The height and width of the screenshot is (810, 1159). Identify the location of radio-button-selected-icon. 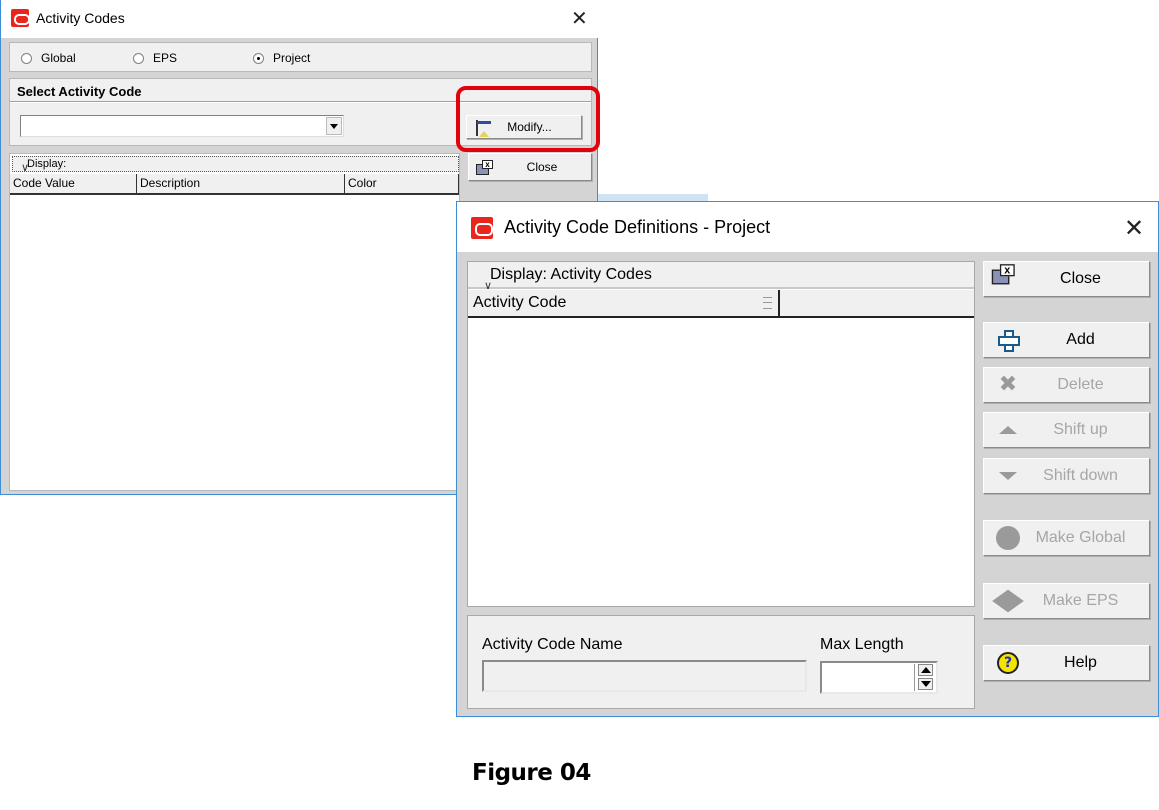
(258, 58).